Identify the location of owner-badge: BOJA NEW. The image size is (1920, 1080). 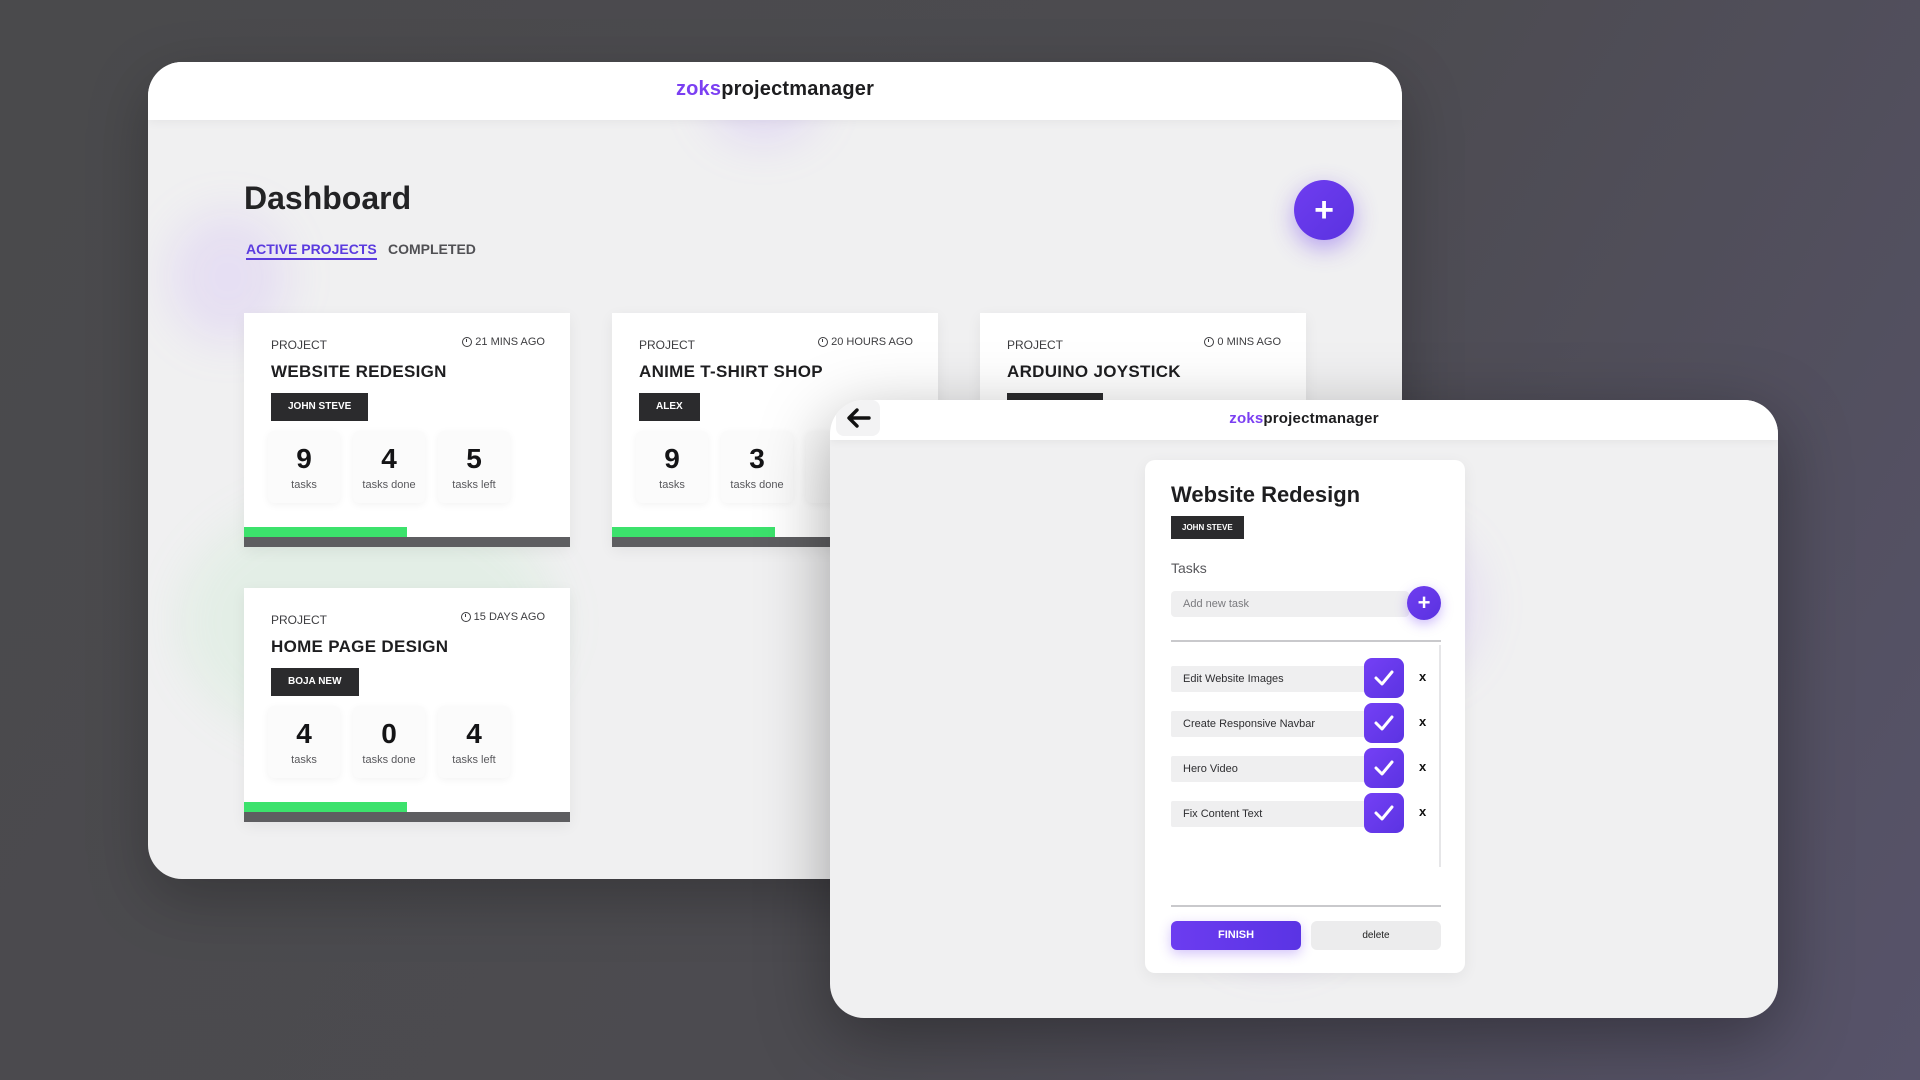
(315, 682).